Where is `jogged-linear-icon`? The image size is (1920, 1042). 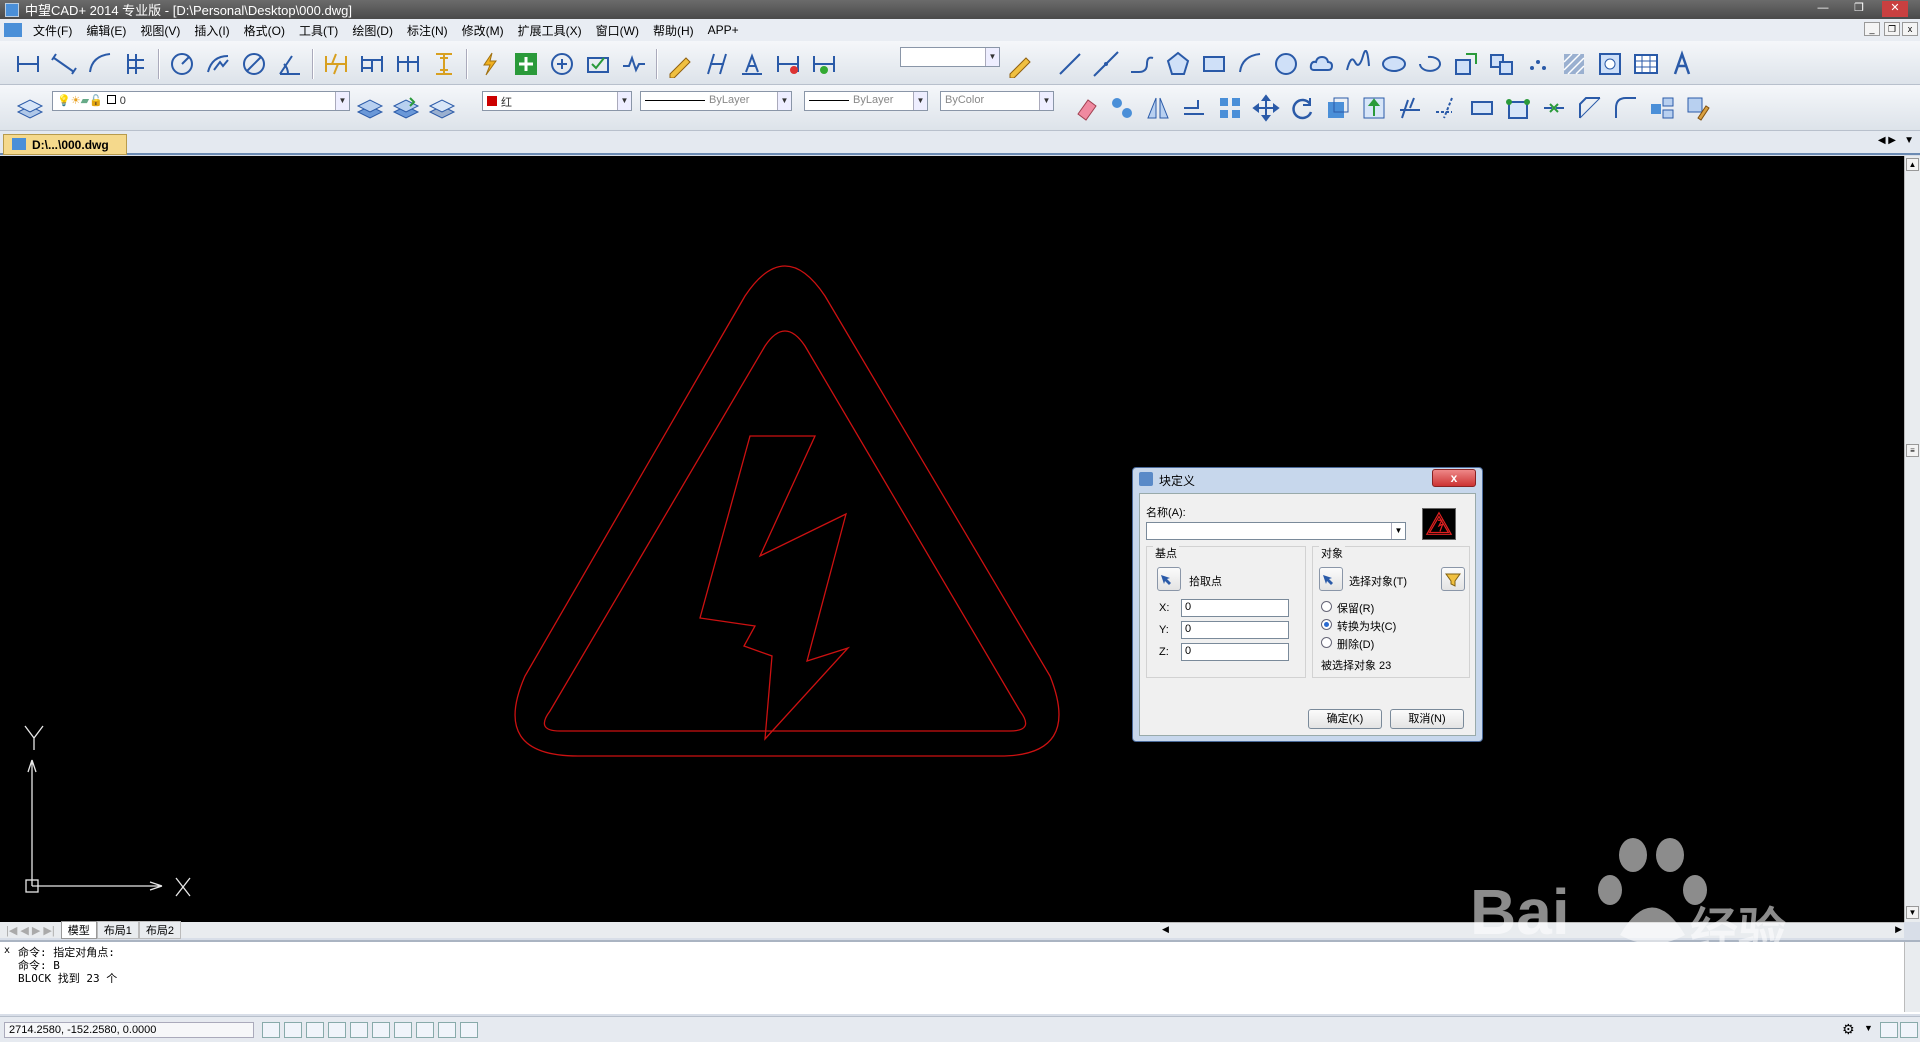
jogged-linear-icon is located at coordinates (634, 64).